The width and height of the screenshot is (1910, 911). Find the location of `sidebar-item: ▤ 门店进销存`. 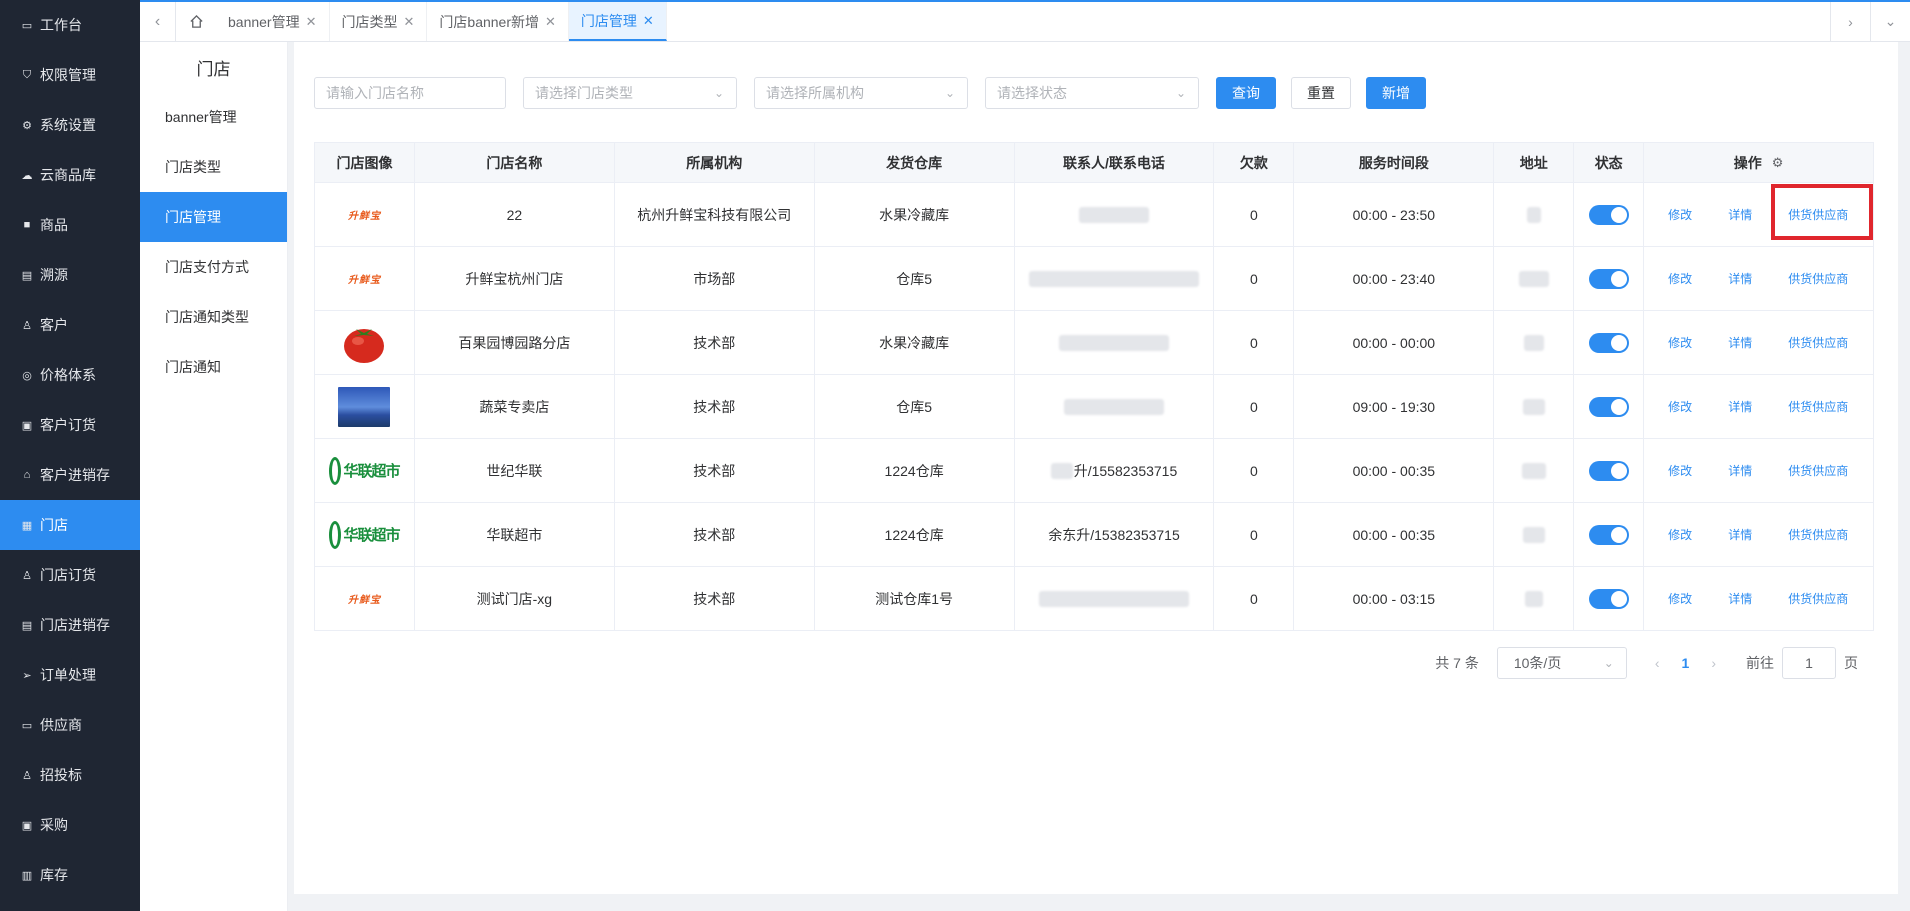

sidebar-item: ▤ 门店进销存 is located at coordinates (70, 625).